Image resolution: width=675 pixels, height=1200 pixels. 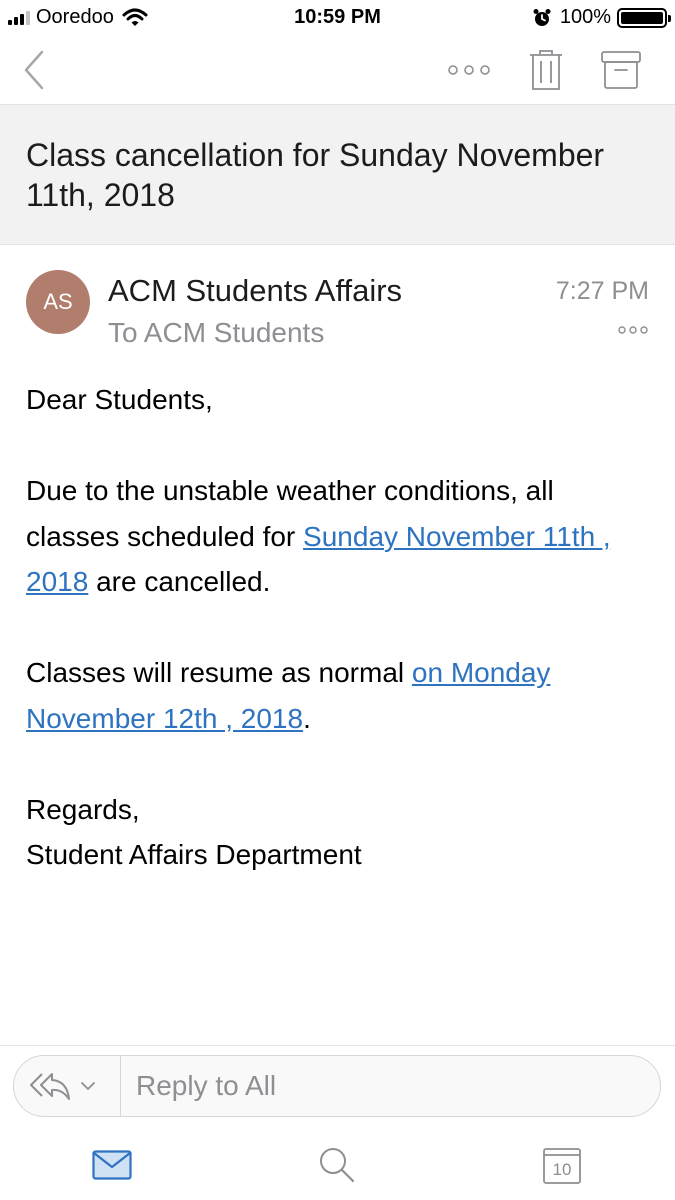 I want to click on message-actions-button, so click(x=633, y=331).